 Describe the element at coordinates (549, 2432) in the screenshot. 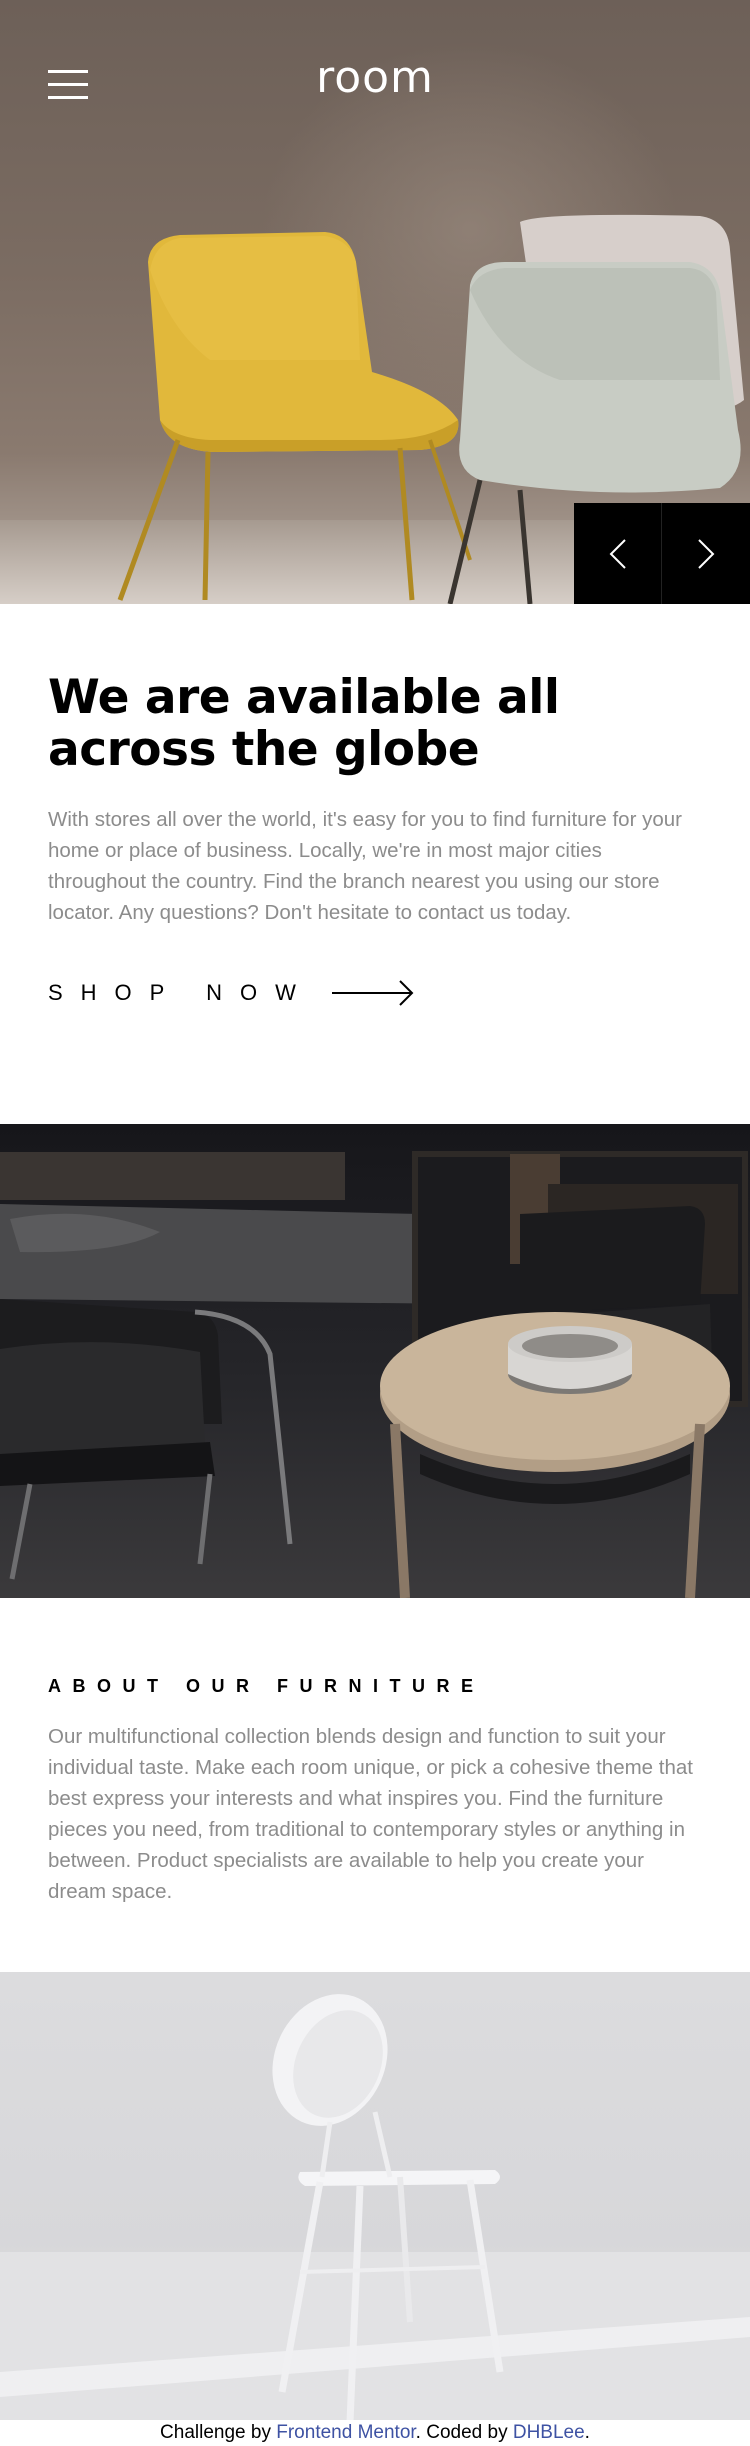

I see `author-link: DHBLee` at that location.